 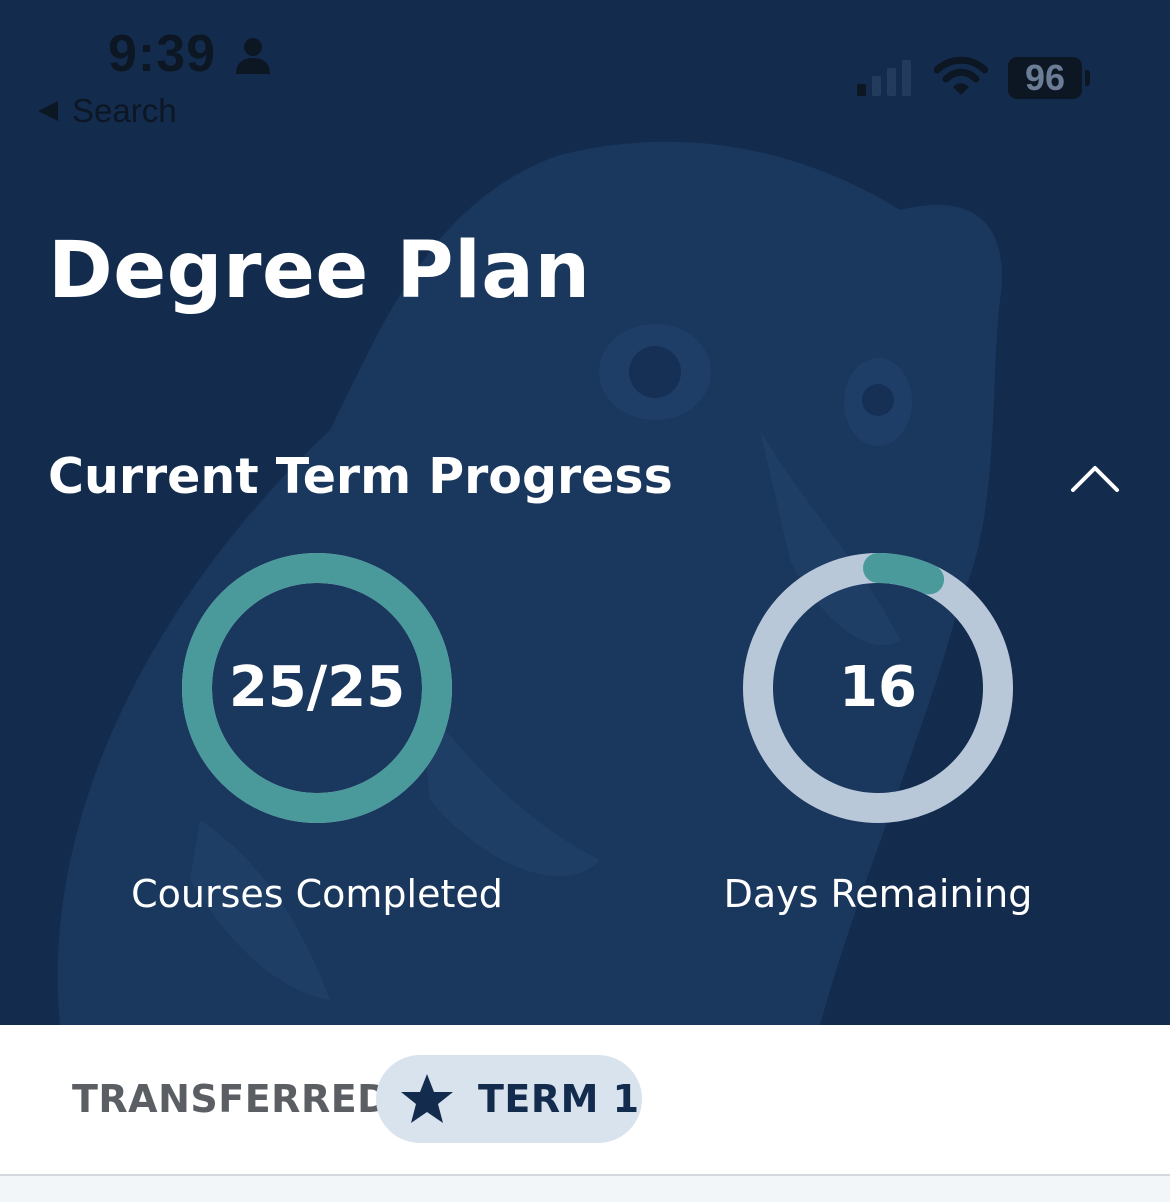 What do you see at coordinates (253, 56) in the screenshot?
I see `person-icon` at bounding box center [253, 56].